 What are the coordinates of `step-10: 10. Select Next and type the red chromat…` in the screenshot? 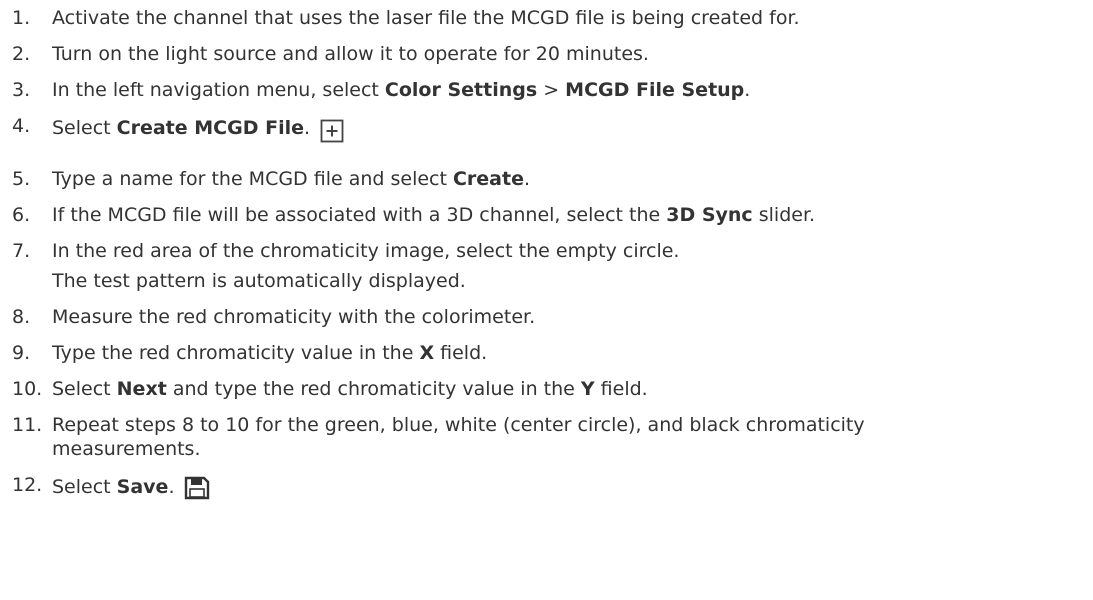 It's located at (324, 389).